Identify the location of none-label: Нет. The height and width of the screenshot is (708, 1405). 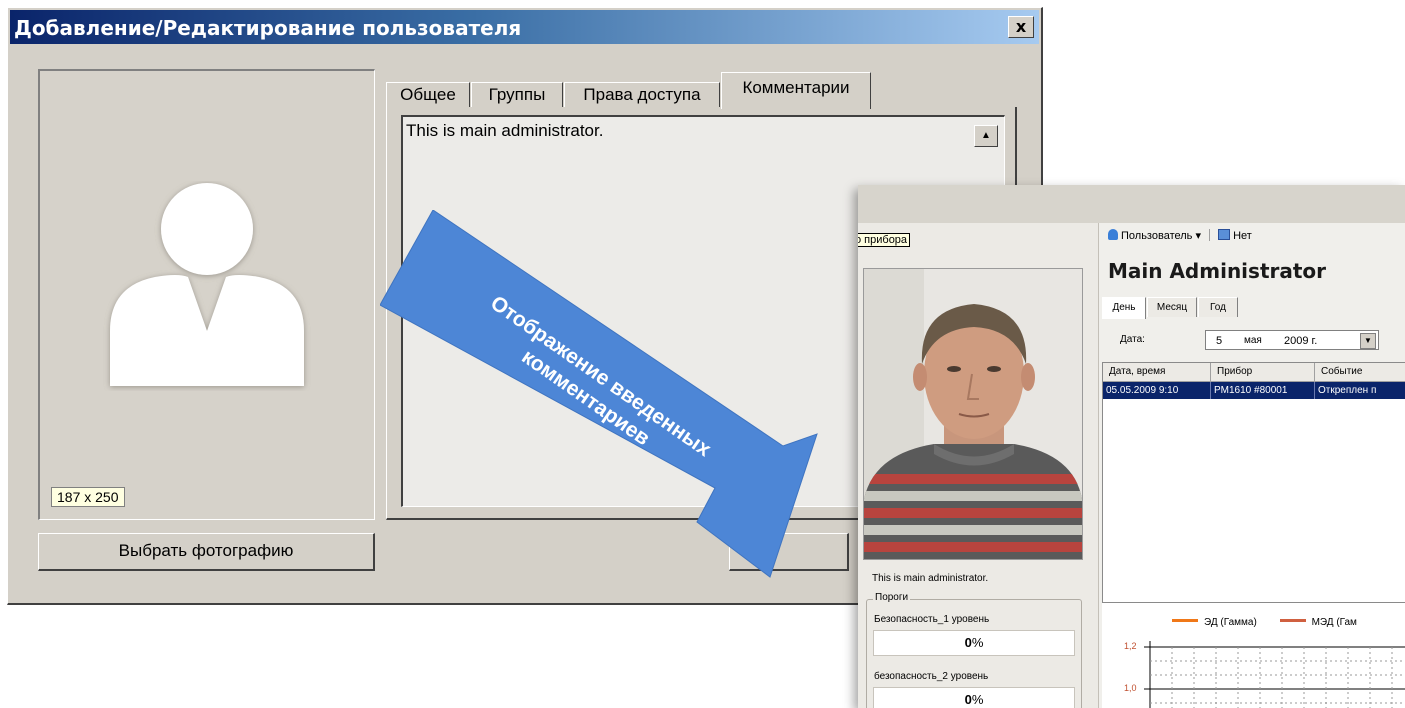
(1242, 236).